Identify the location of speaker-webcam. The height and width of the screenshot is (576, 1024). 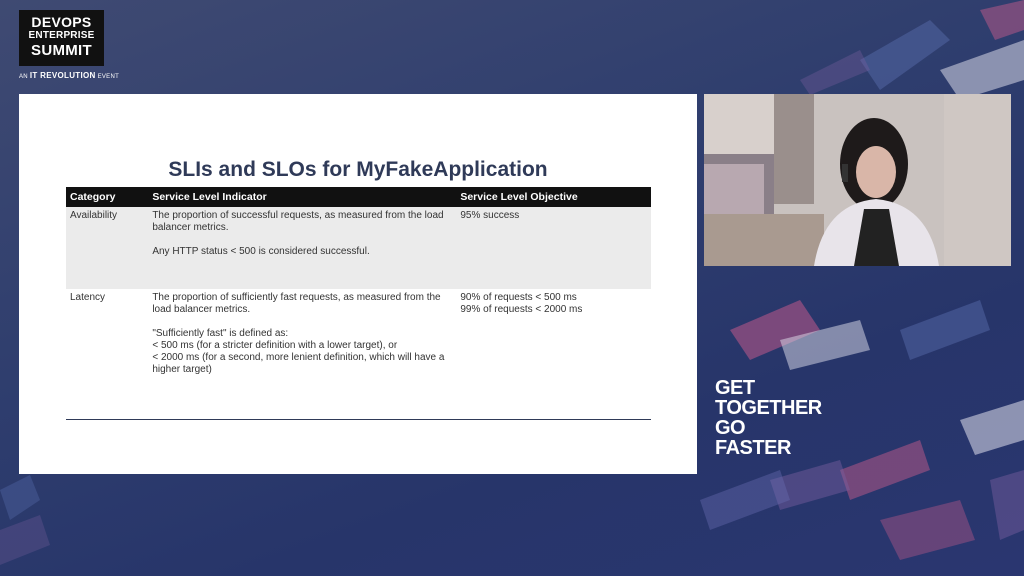
(857, 180).